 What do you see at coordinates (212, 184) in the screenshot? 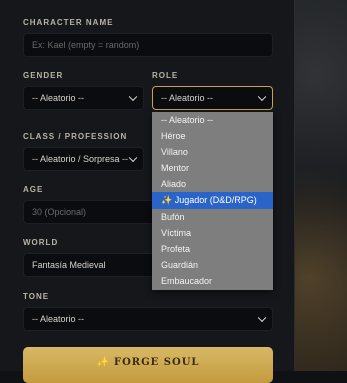
I see `role-option: Aliado` at bounding box center [212, 184].